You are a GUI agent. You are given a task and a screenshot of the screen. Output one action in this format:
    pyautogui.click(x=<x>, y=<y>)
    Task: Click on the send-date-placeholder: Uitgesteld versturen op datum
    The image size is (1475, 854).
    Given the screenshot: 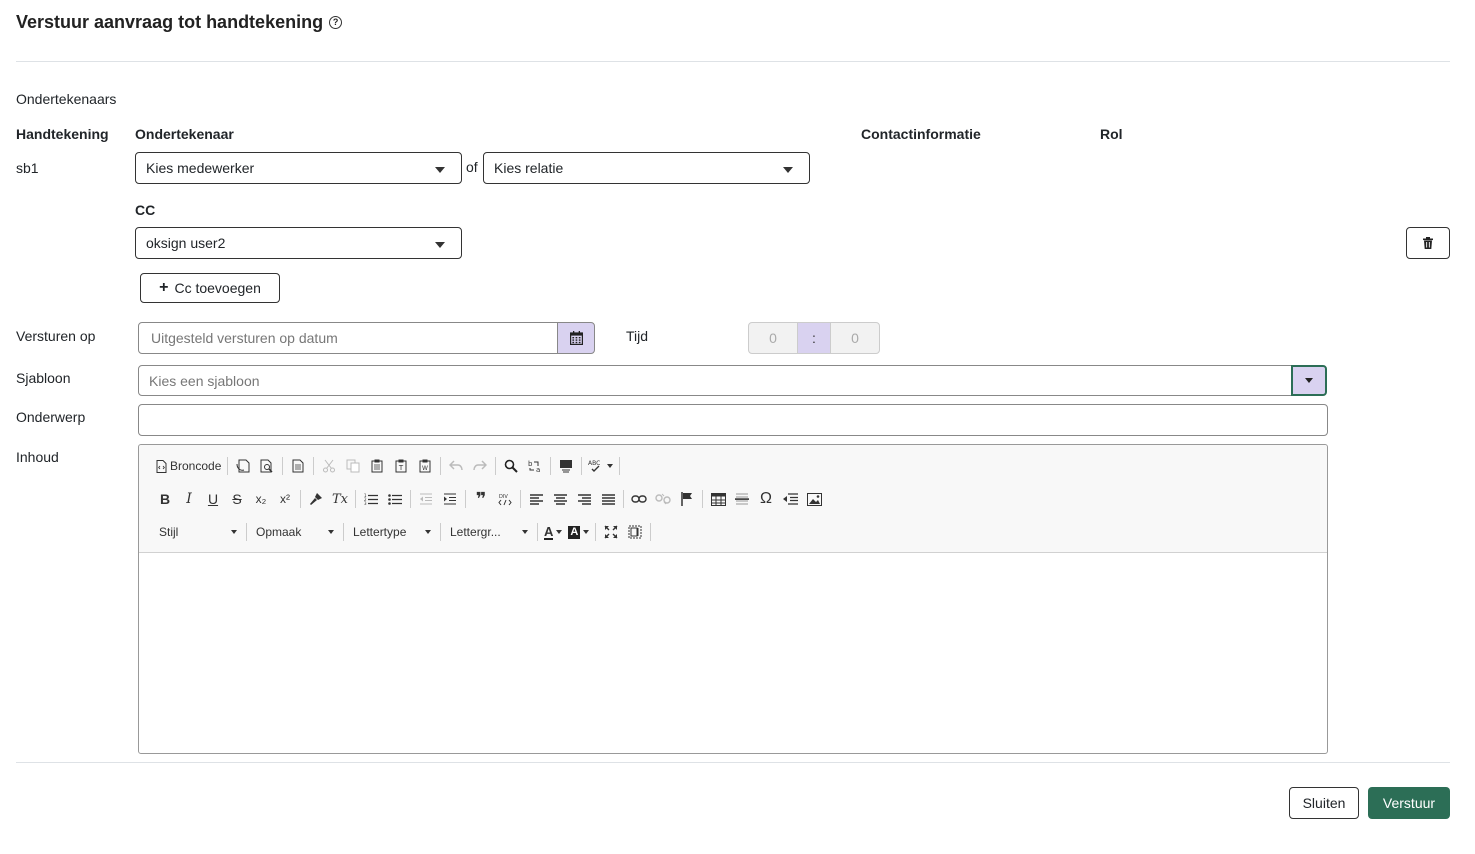 What is the action you would take?
    pyautogui.click(x=244, y=338)
    